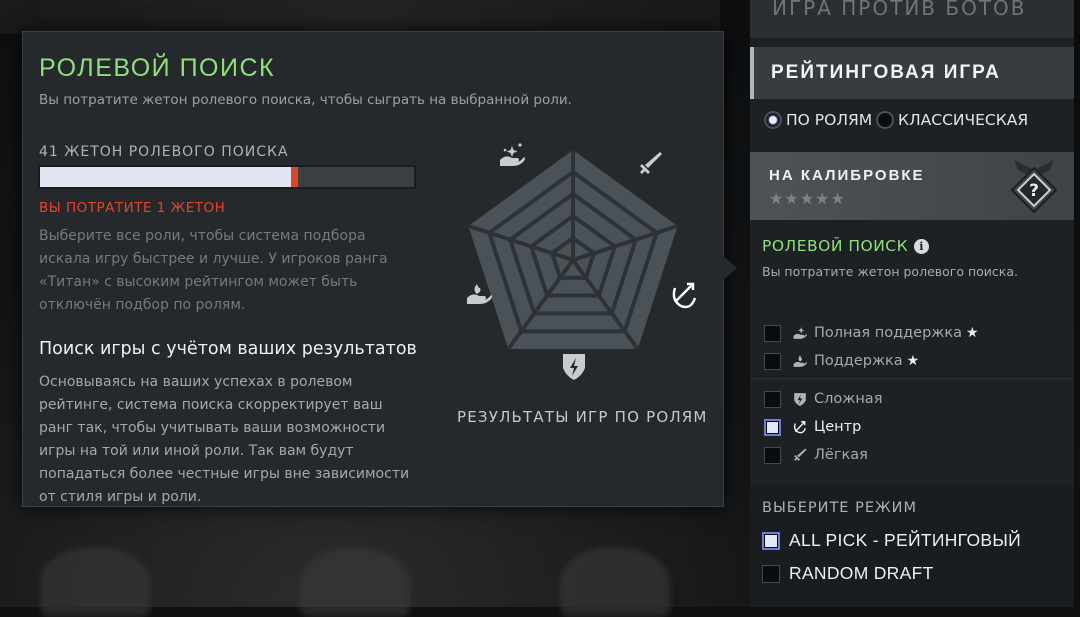 The image size is (1080, 617). What do you see at coordinates (912, 186) in the screenshot?
I see `calibration-banner: НА КАЛИБРОВКЕ ★★★★★ ?` at bounding box center [912, 186].